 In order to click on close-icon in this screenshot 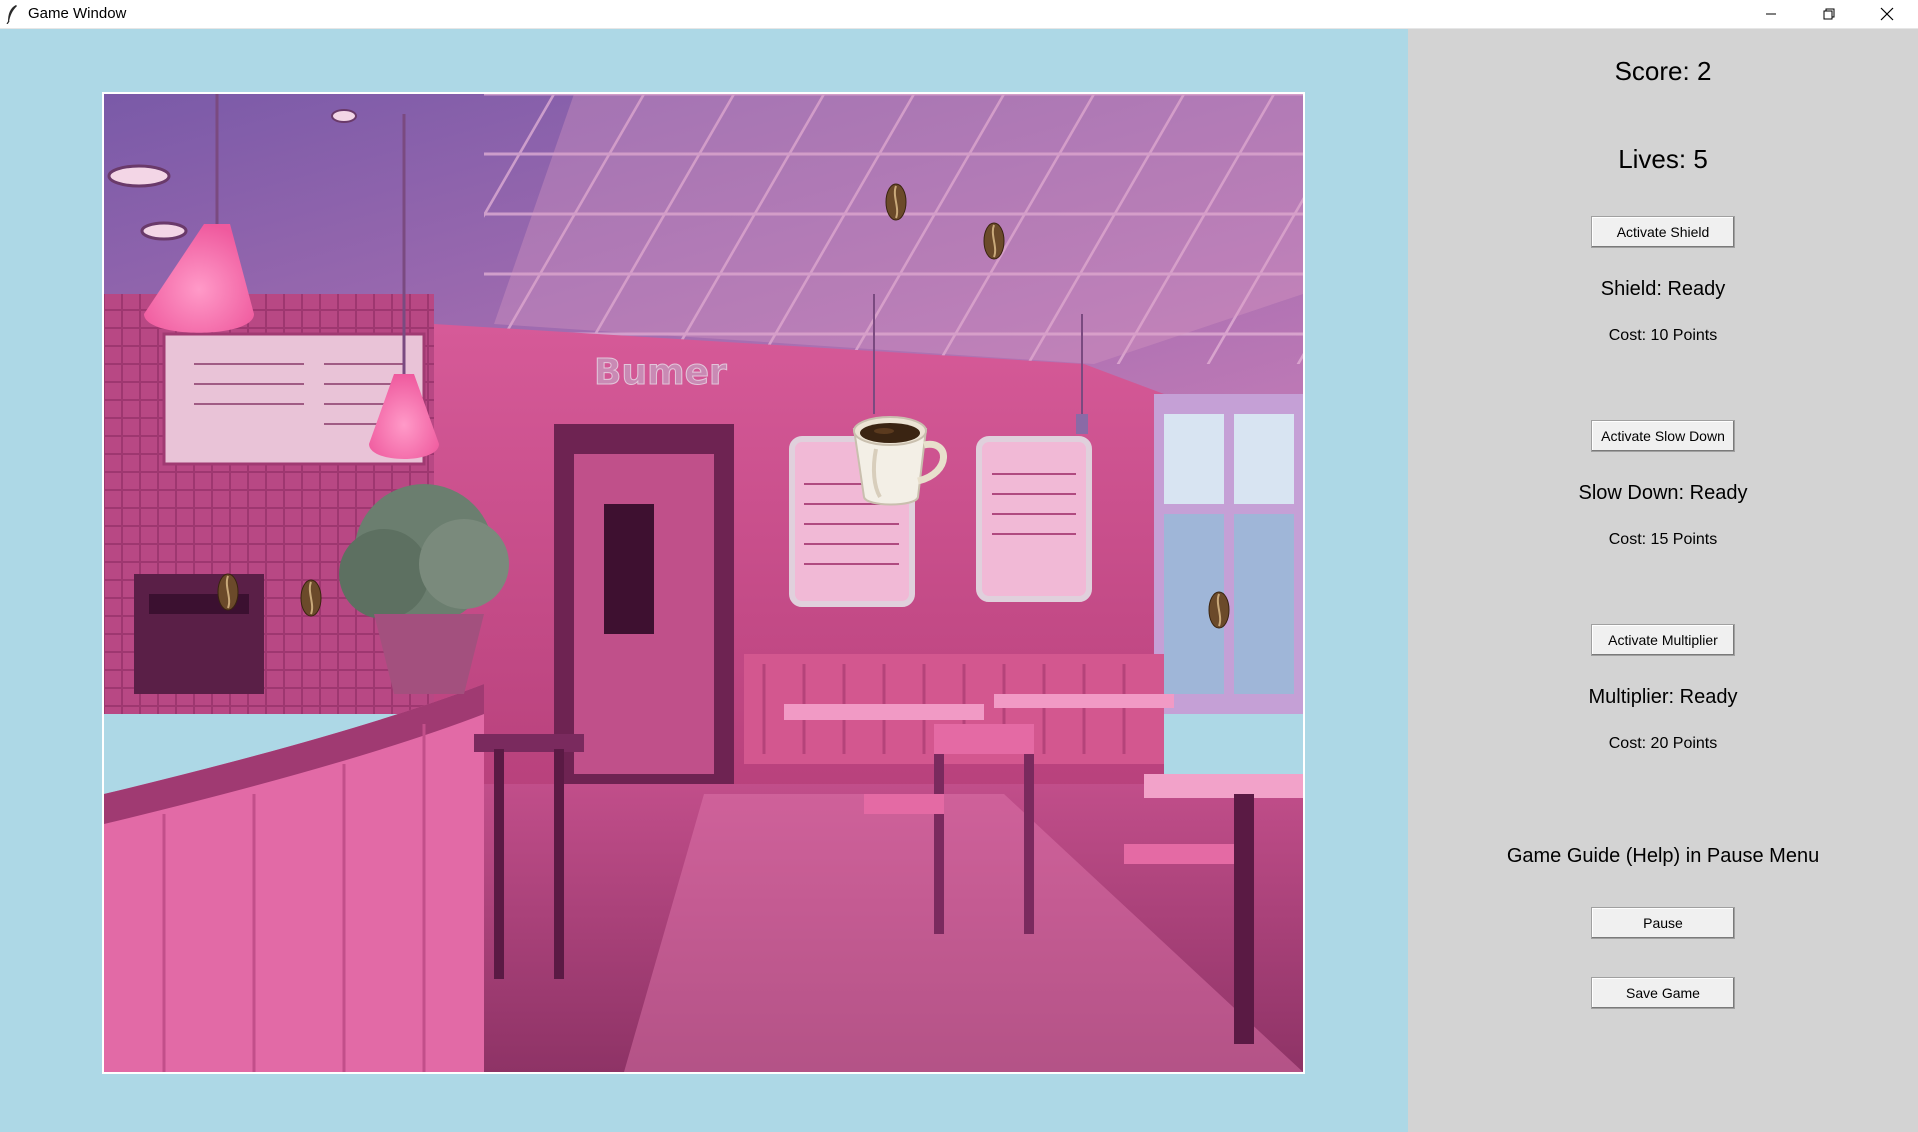, I will do `click(1887, 14)`.